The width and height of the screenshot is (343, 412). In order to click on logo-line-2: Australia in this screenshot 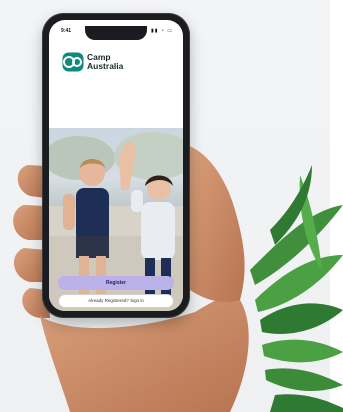, I will do `click(105, 66)`.